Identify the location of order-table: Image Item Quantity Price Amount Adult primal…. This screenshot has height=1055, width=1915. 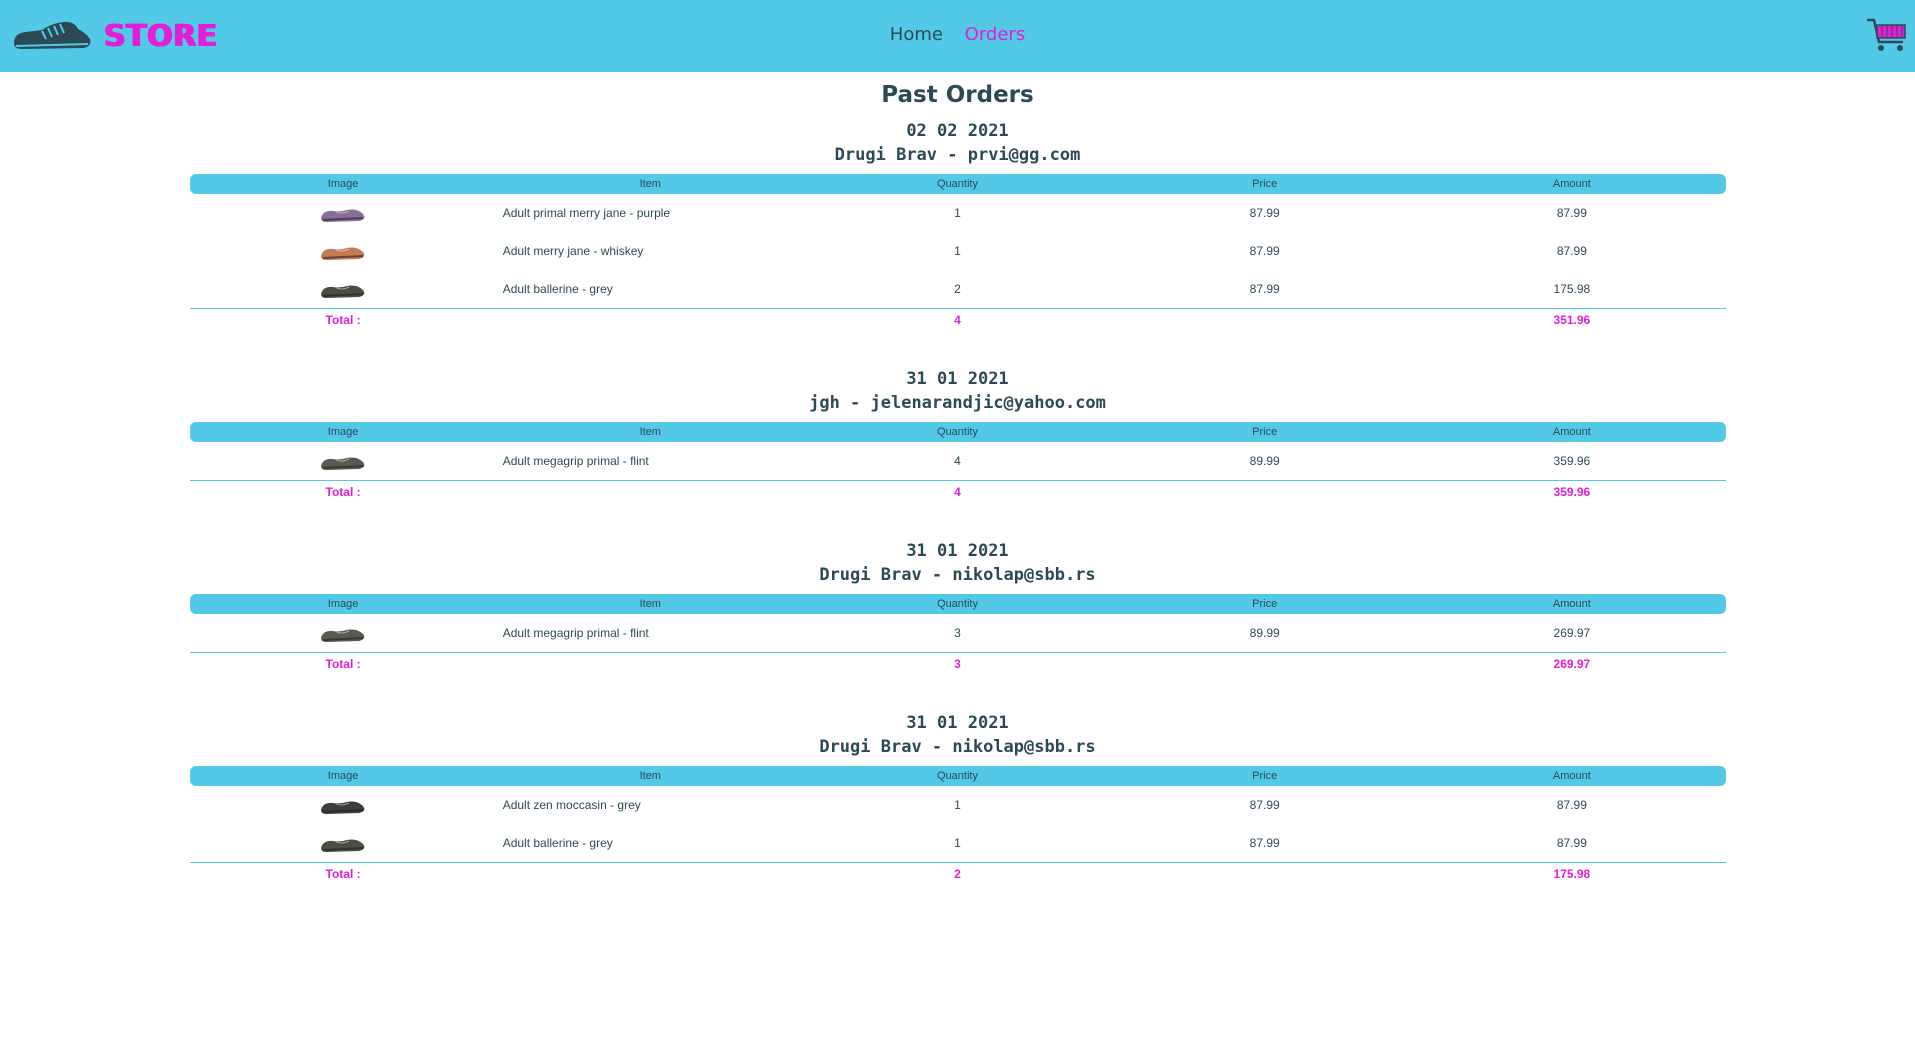
(957, 252).